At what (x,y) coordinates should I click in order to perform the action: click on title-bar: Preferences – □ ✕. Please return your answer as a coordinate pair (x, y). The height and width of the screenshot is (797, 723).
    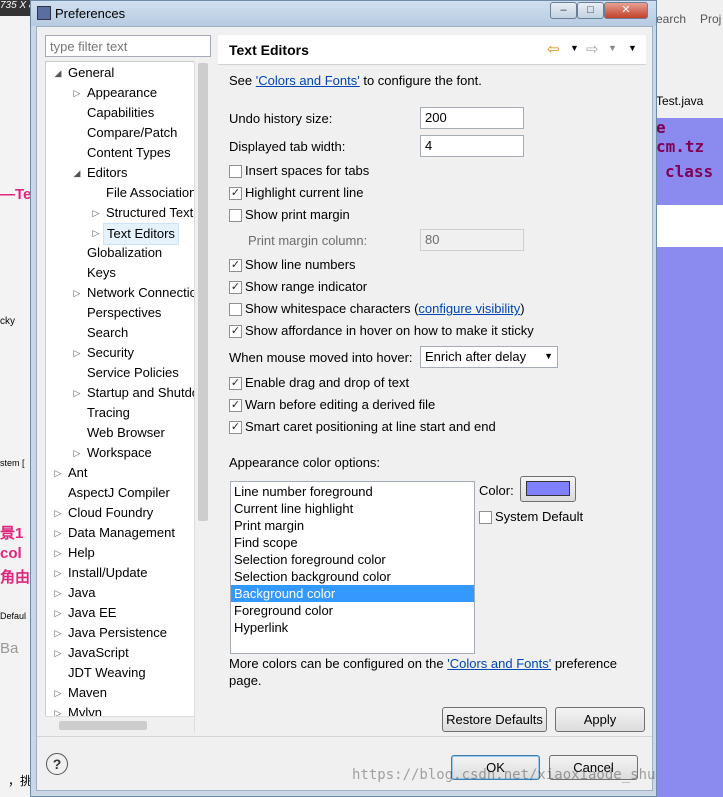
    Looking at the image, I should click on (343, 13).